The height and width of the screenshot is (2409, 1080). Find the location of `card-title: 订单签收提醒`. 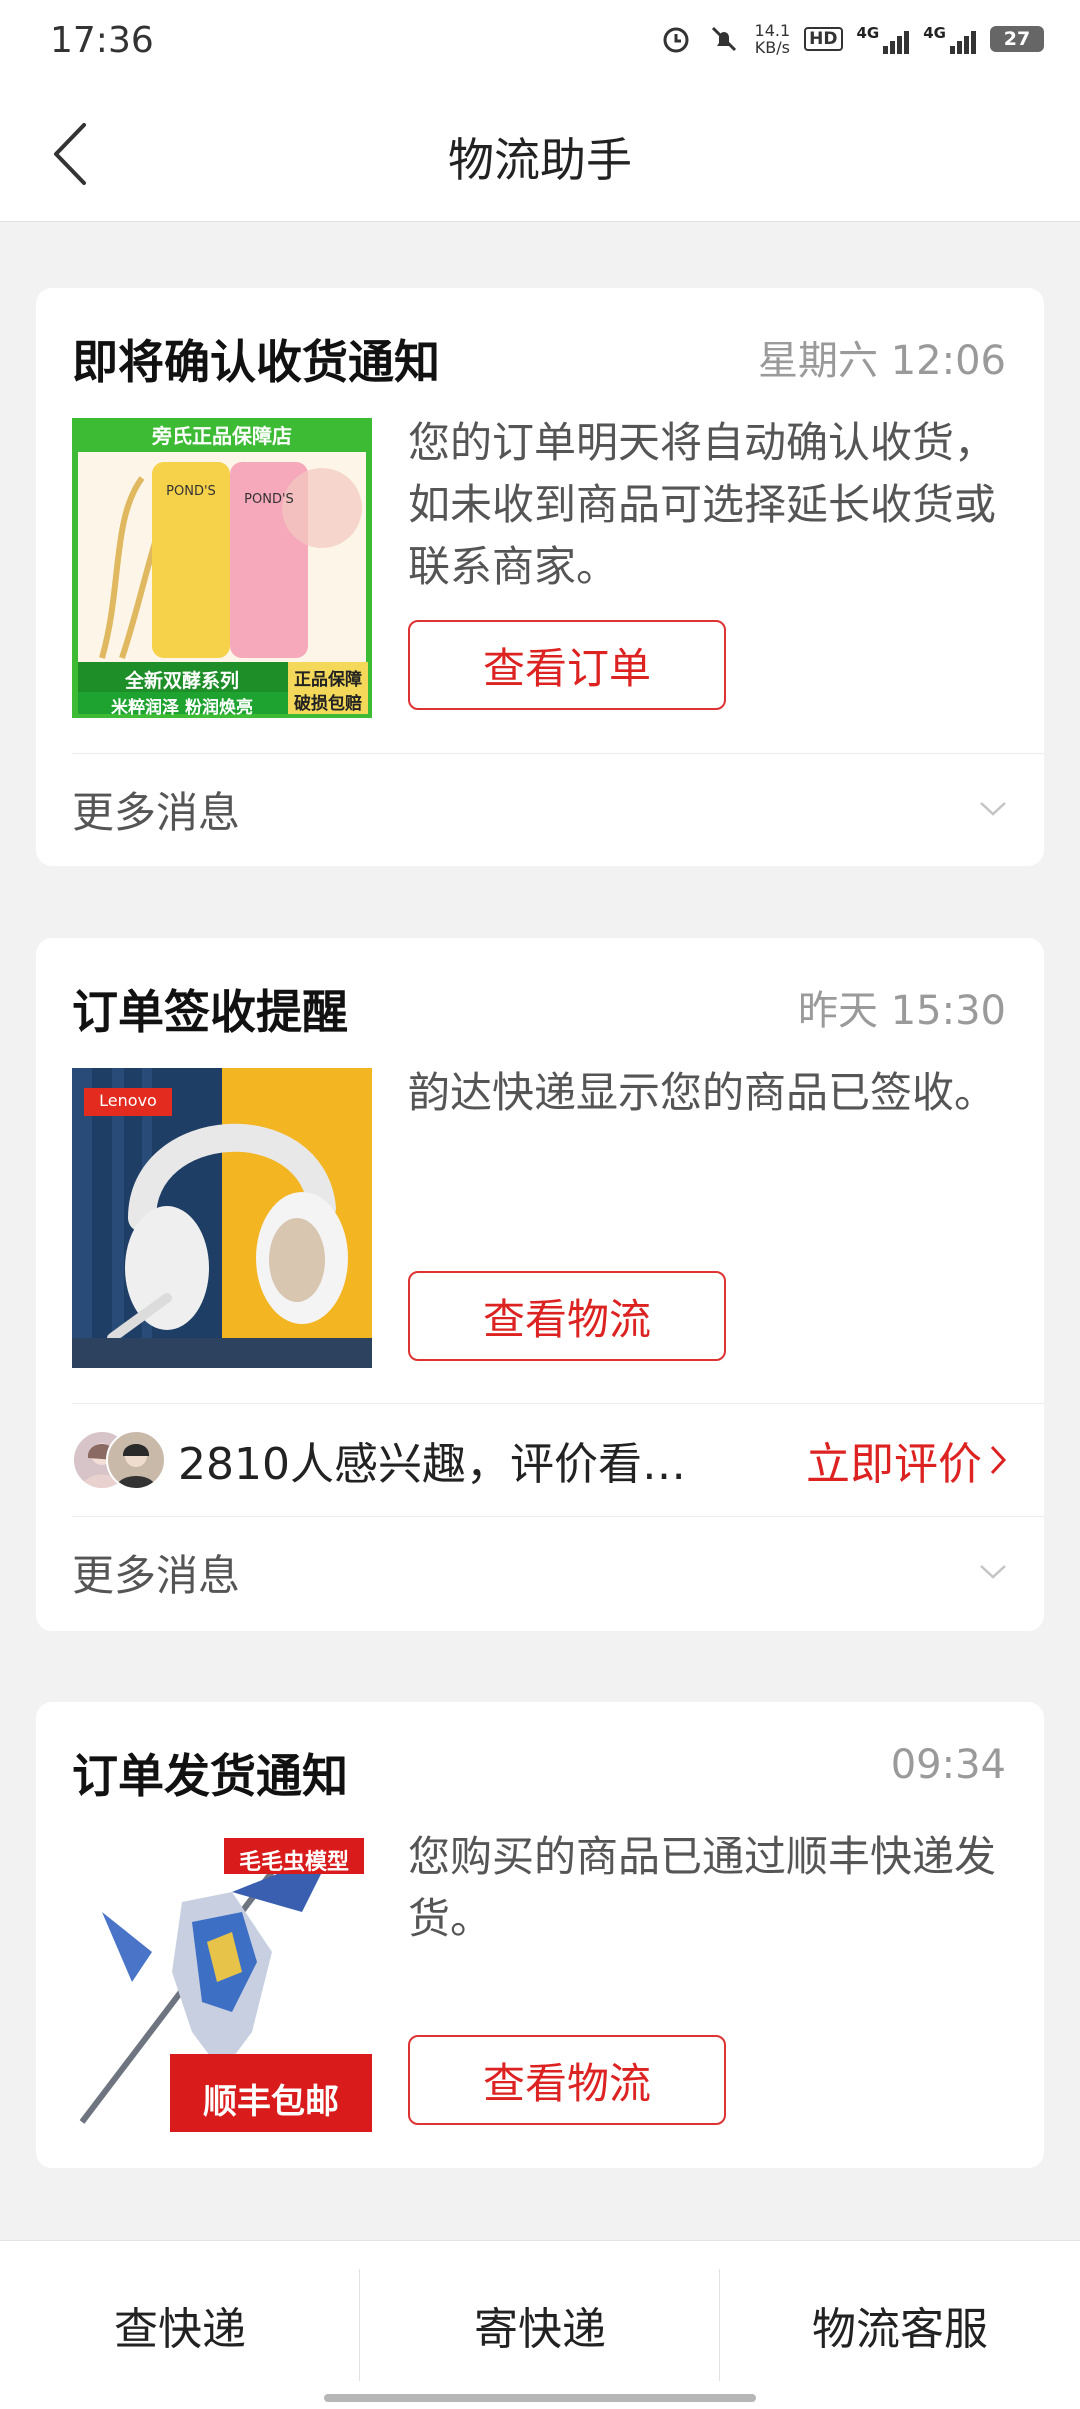

card-title: 订单签收提醒 is located at coordinates (210, 1012).